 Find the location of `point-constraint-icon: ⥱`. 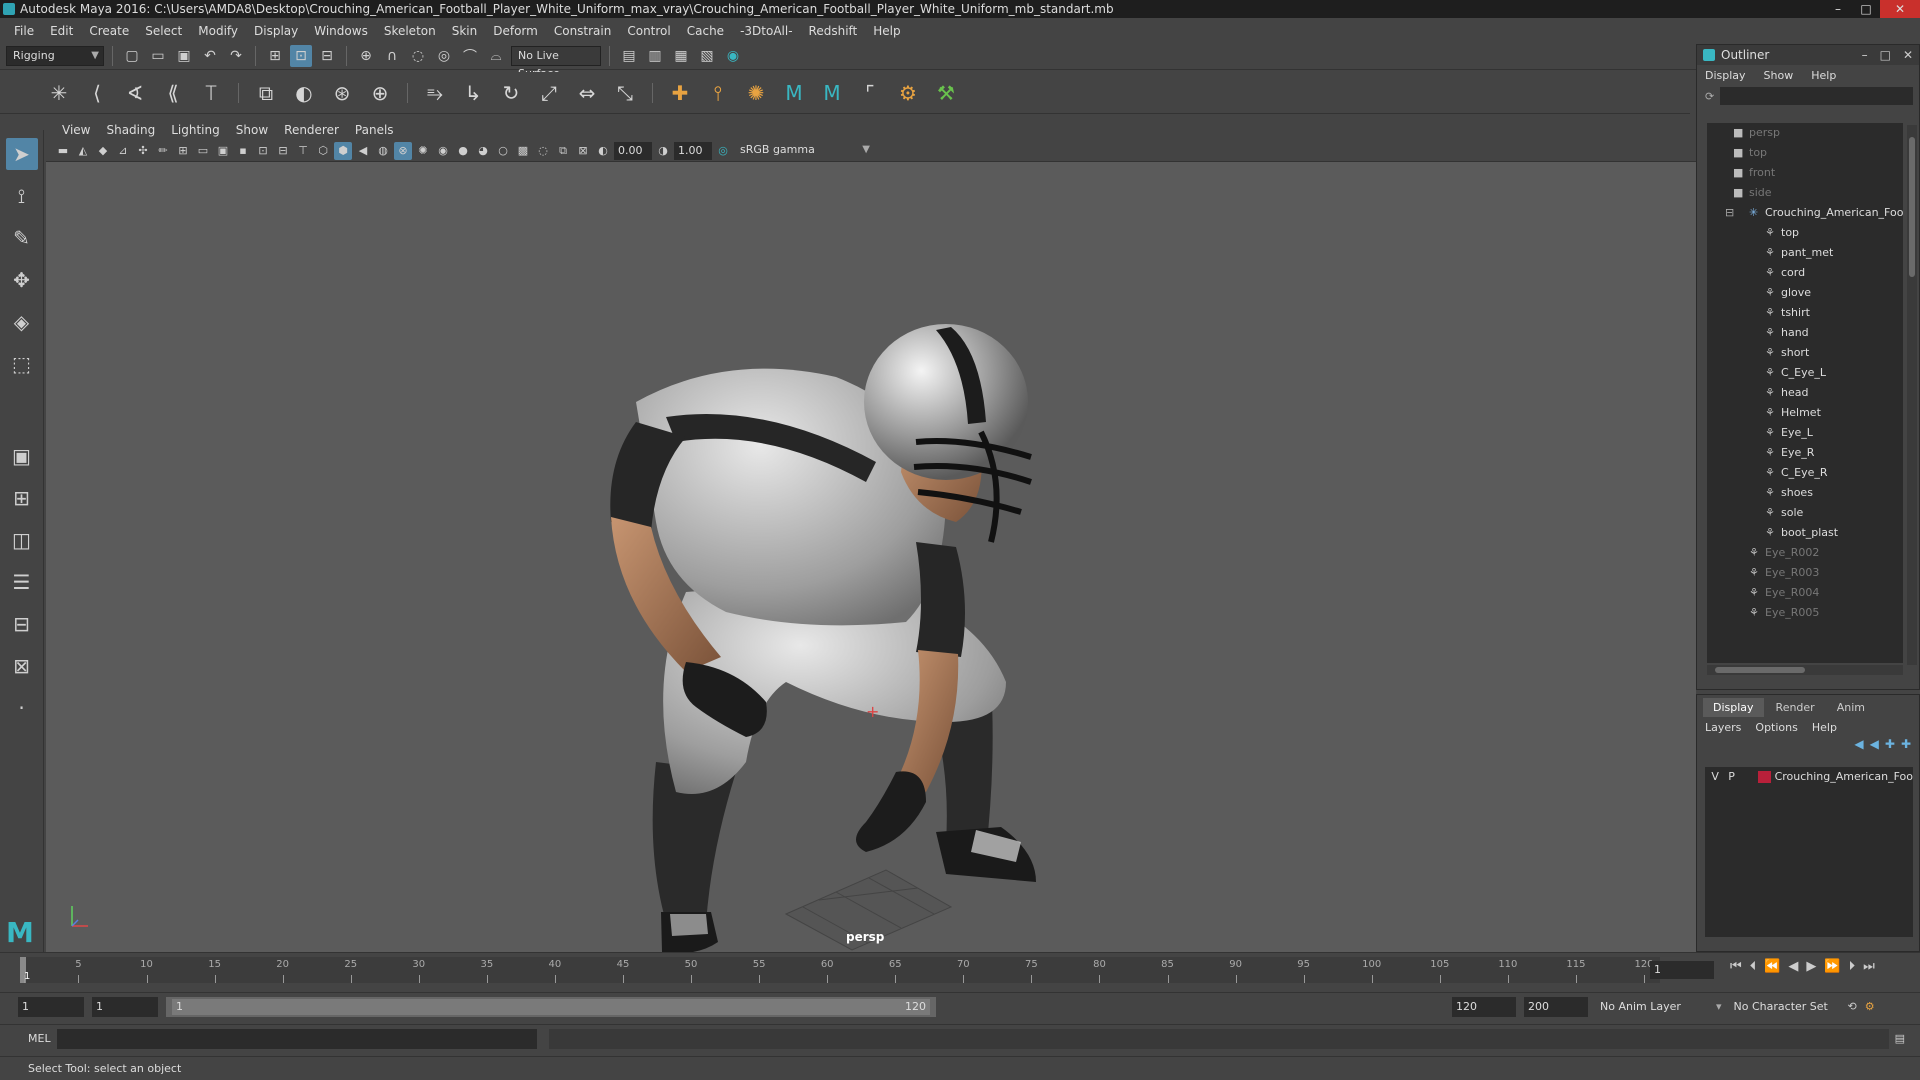

point-constraint-icon: ⥱ is located at coordinates (435, 93).